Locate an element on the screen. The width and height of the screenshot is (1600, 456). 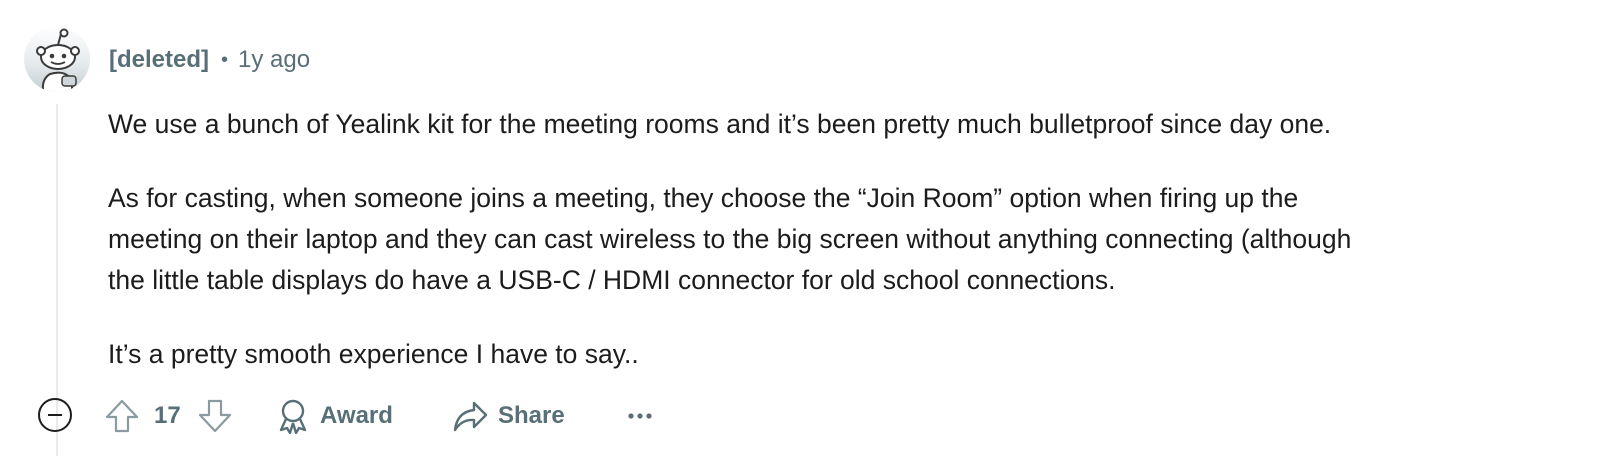
collapse-minus-icon is located at coordinates (55, 415).